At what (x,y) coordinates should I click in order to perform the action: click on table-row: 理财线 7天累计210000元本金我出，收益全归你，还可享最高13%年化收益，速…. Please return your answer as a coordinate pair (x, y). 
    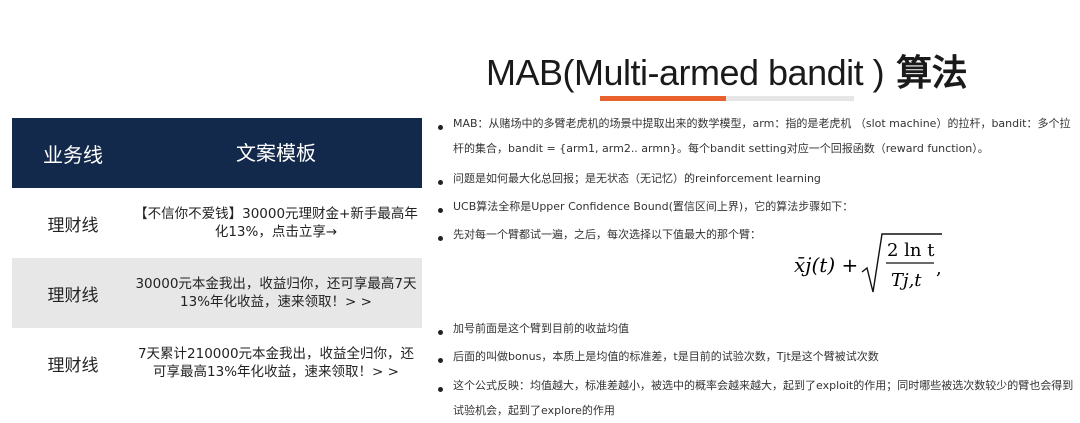
    Looking at the image, I should click on (217, 363).